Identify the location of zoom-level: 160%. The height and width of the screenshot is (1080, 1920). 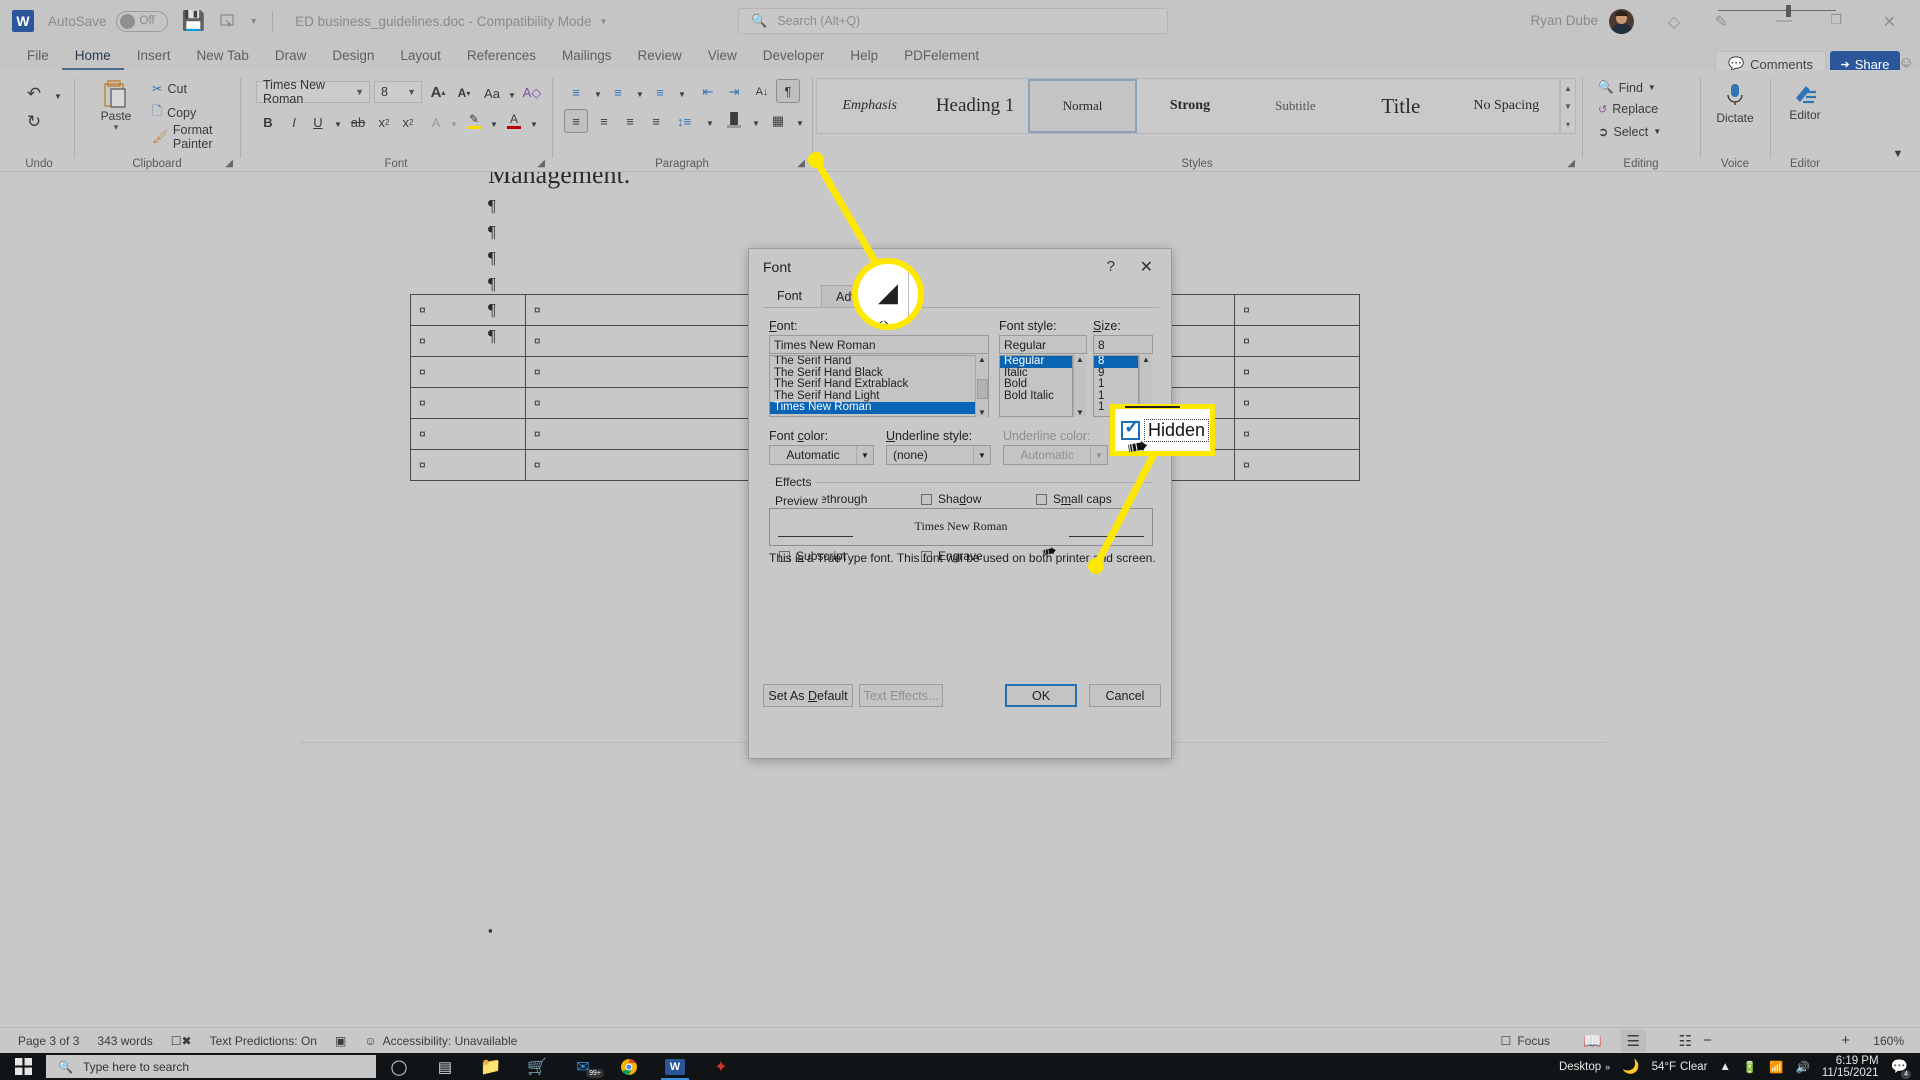
(1888, 1041).